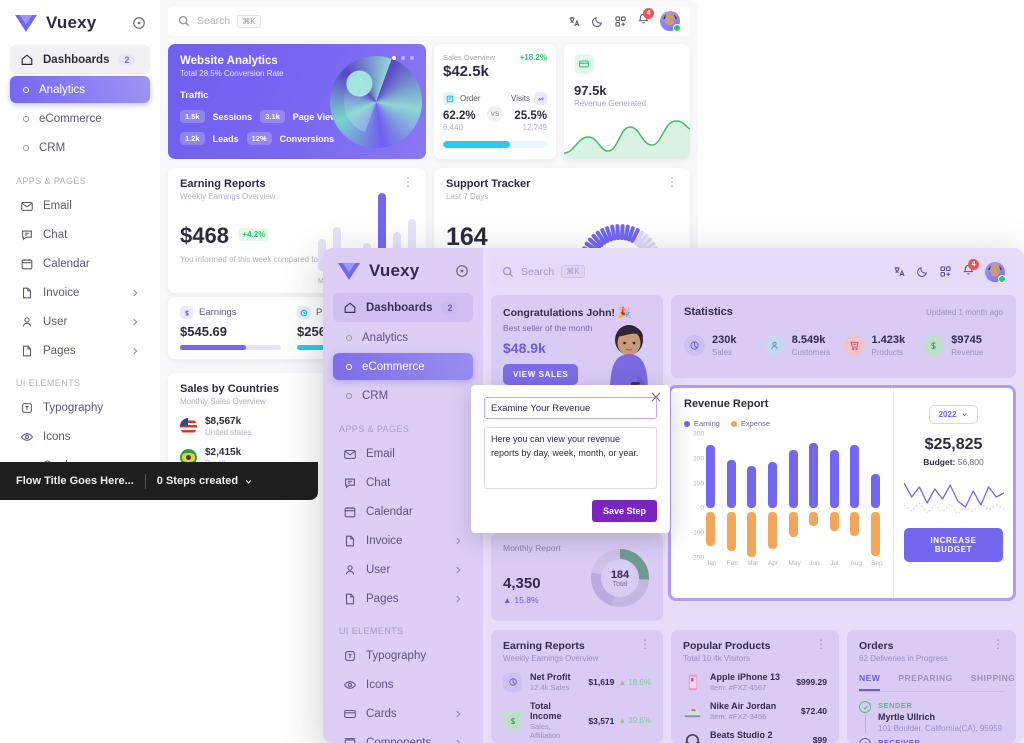 This screenshot has width=1024, height=743. I want to click on user-icon, so click(27, 322).